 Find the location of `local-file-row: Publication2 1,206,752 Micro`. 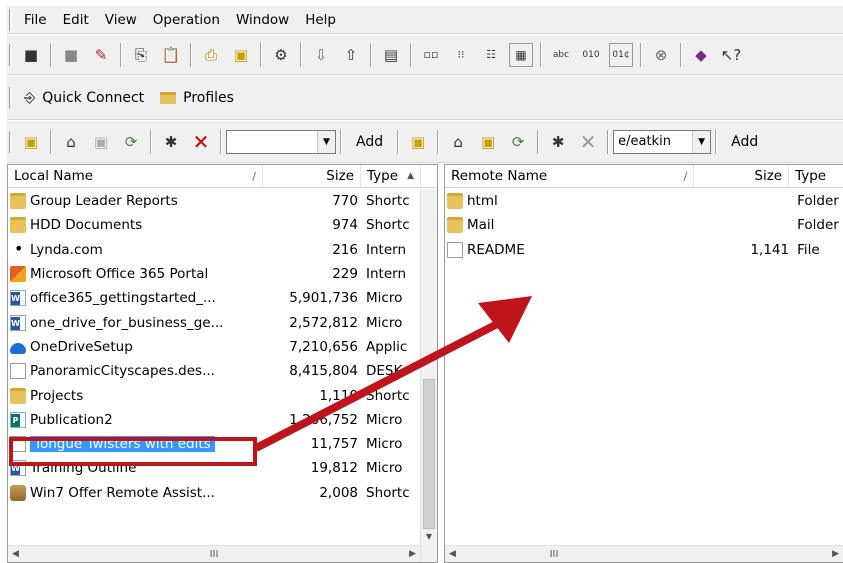

local-file-row: Publication2 1,206,752 Micro is located at coordinates (222, 420).